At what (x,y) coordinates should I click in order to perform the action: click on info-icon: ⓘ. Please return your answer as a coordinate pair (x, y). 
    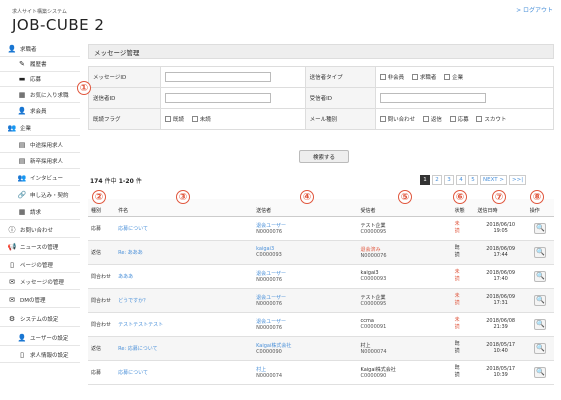
    Looking at the image, I should click on (12, 230).